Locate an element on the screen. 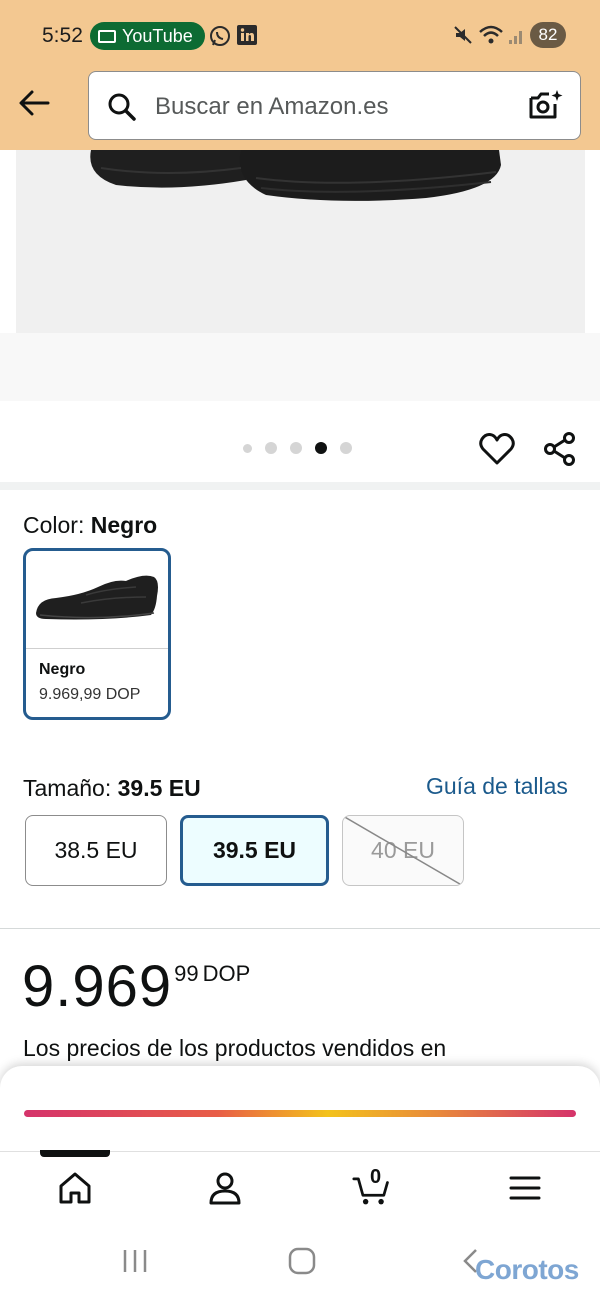  color-swatch-negro: Negro 9.969,99 DOP is located at coordinates (97, 634).